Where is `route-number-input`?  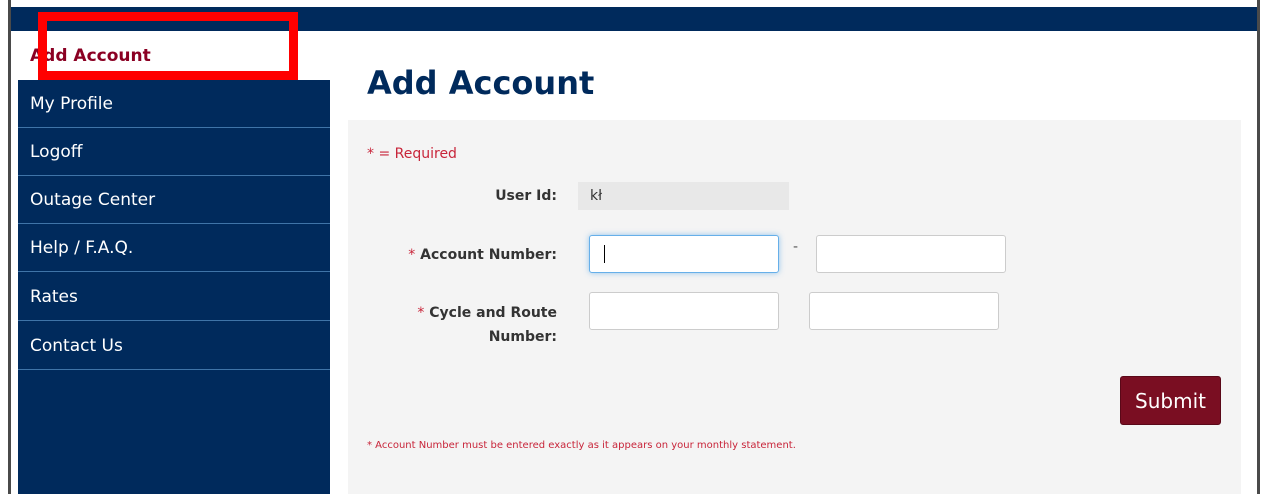 route-number-input is located at coordinates (904, 311).